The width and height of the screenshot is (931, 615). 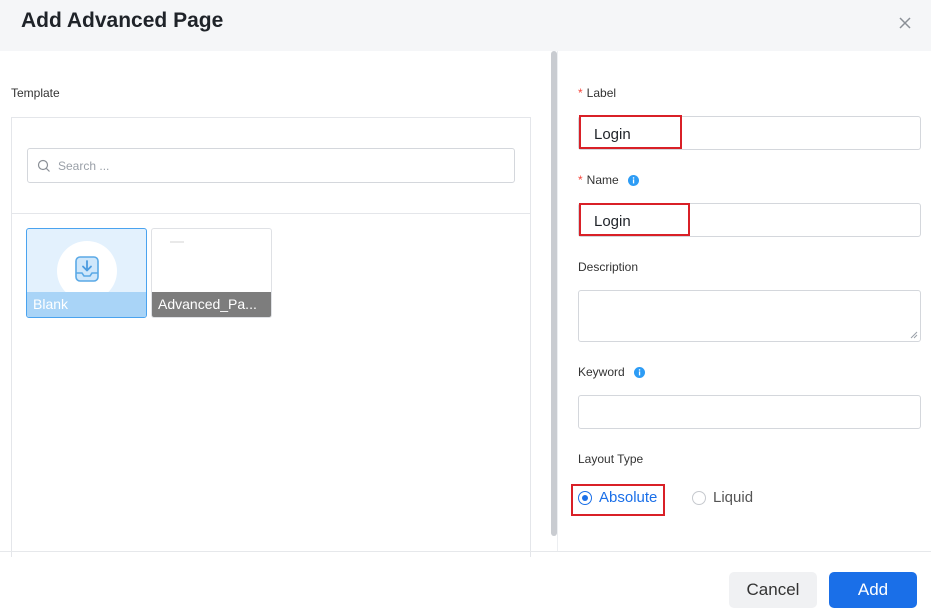 What do you see at coordinates (271, 213) in the screenshot?
I see `template-divider` at bounding box center [271, 213].